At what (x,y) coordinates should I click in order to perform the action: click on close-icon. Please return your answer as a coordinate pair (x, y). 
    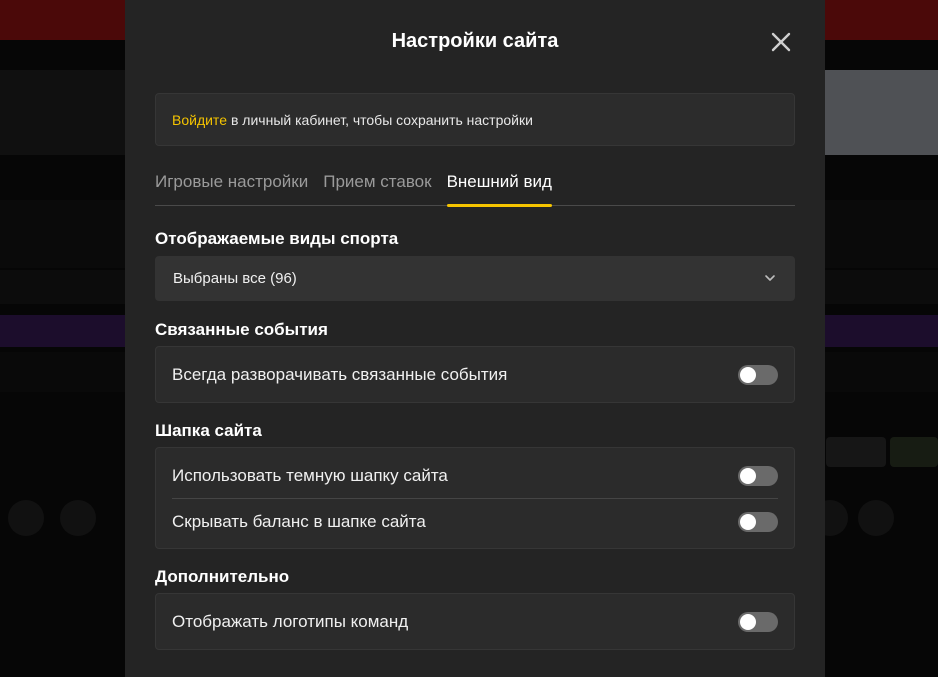
    Looking at the image, I should click on (781, 42).